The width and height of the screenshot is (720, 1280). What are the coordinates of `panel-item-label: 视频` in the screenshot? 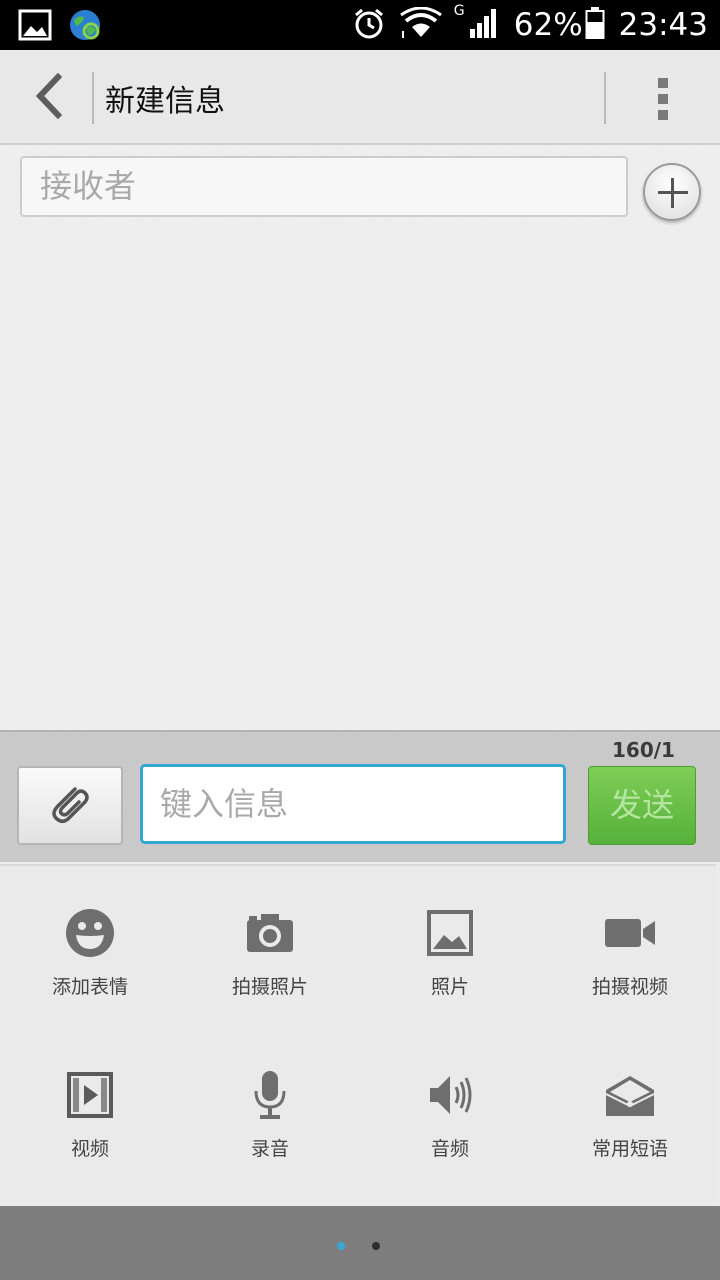 It's located at (89, 1149).